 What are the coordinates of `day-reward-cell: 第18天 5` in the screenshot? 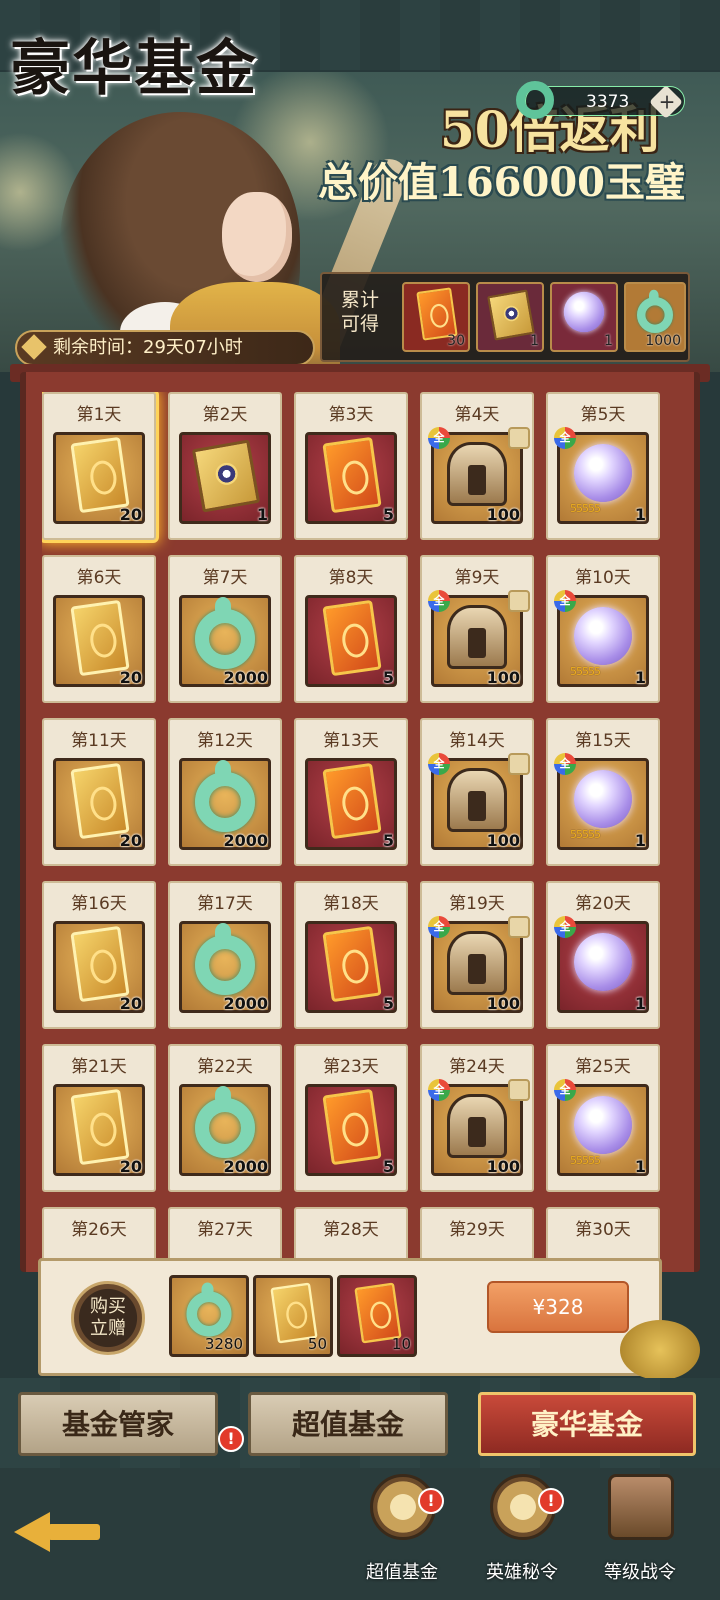 It's located at (351, 955).